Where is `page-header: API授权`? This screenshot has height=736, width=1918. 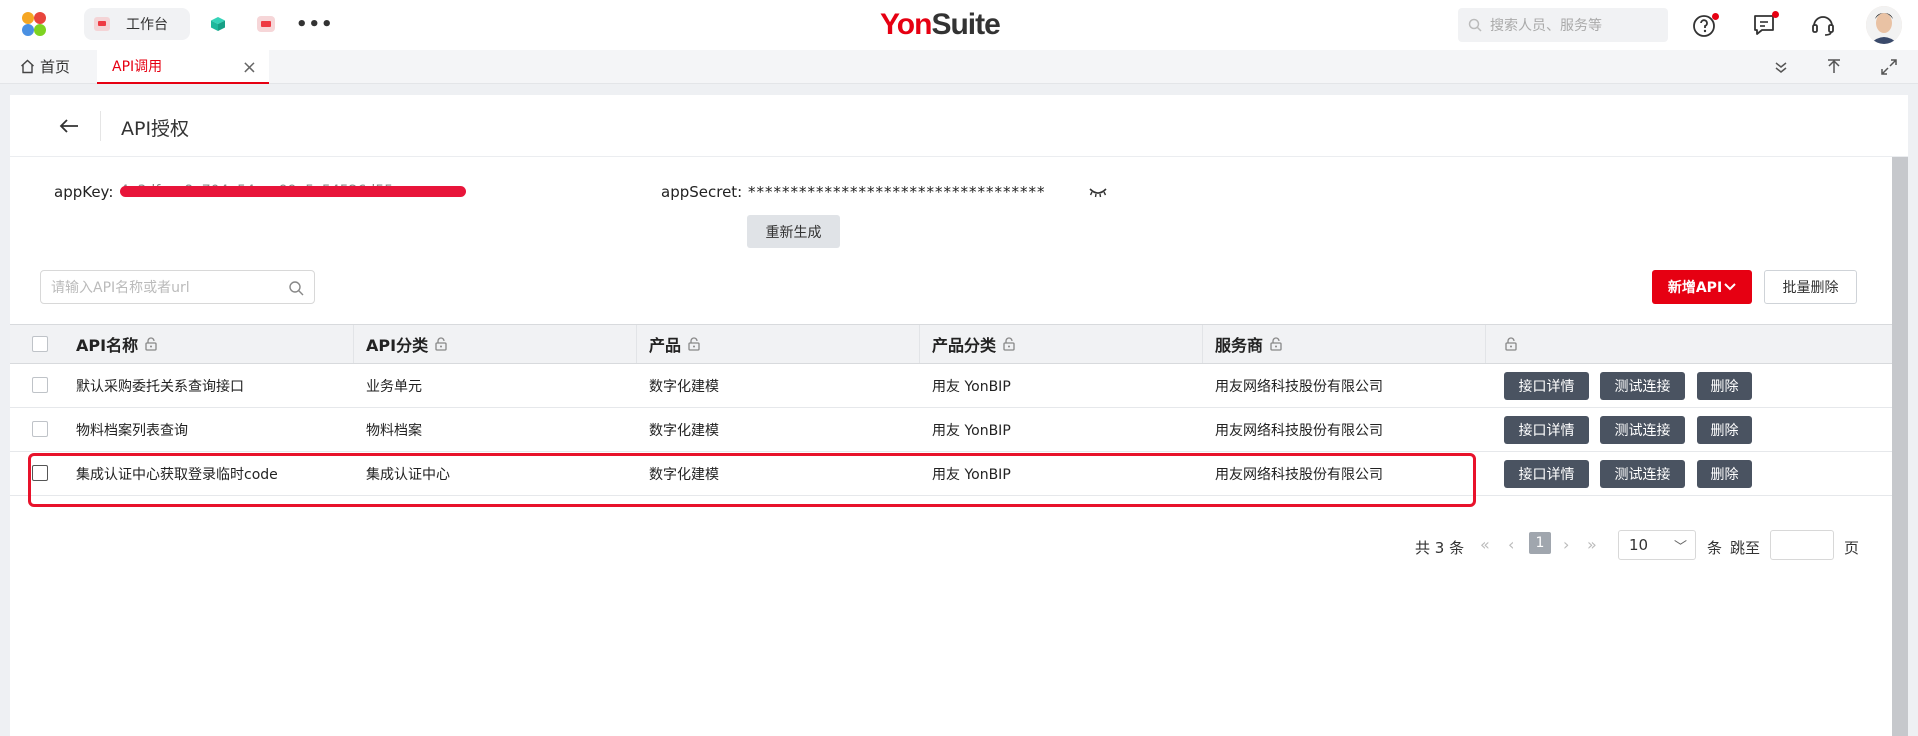
page-header: API授权 is located at coordinates (959, 126).